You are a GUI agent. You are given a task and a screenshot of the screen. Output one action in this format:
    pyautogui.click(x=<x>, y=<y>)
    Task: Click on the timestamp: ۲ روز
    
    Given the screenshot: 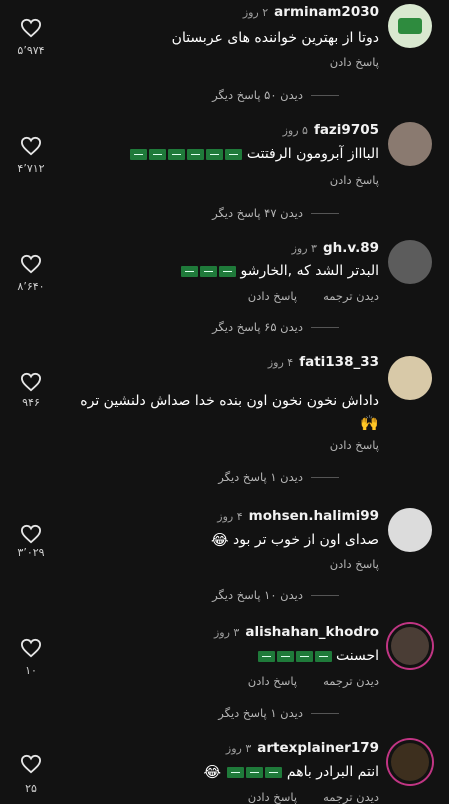 What is the action you would take?
    pyautogui.click(x=255, y=12)
    